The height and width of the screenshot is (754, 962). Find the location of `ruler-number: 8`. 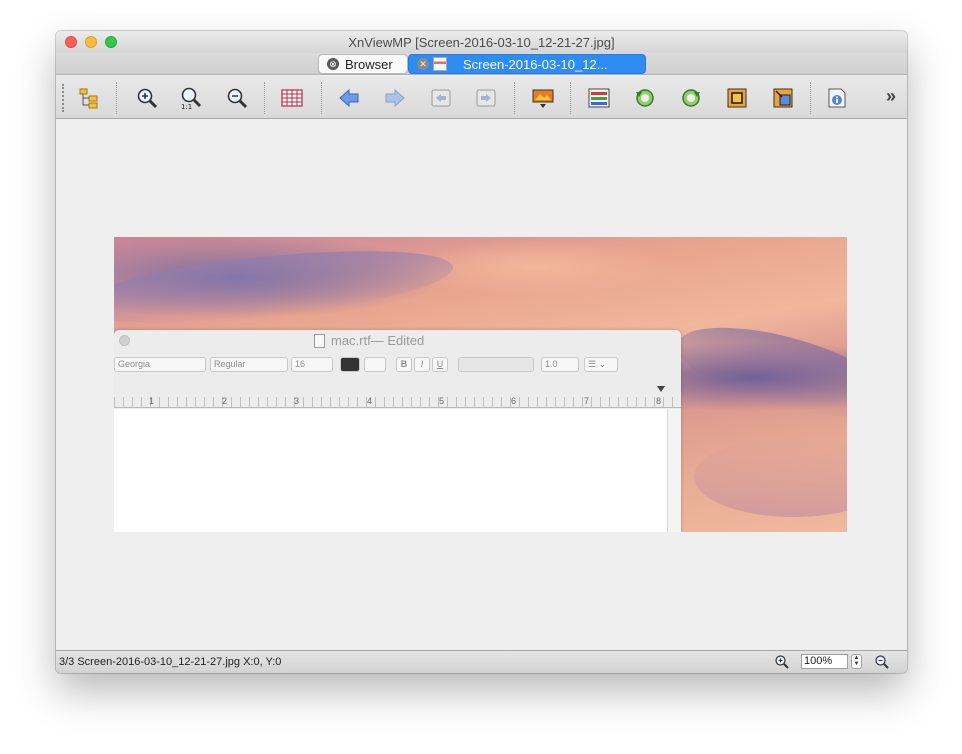

ruler-number: 8 is located at coordinates (659, 401).